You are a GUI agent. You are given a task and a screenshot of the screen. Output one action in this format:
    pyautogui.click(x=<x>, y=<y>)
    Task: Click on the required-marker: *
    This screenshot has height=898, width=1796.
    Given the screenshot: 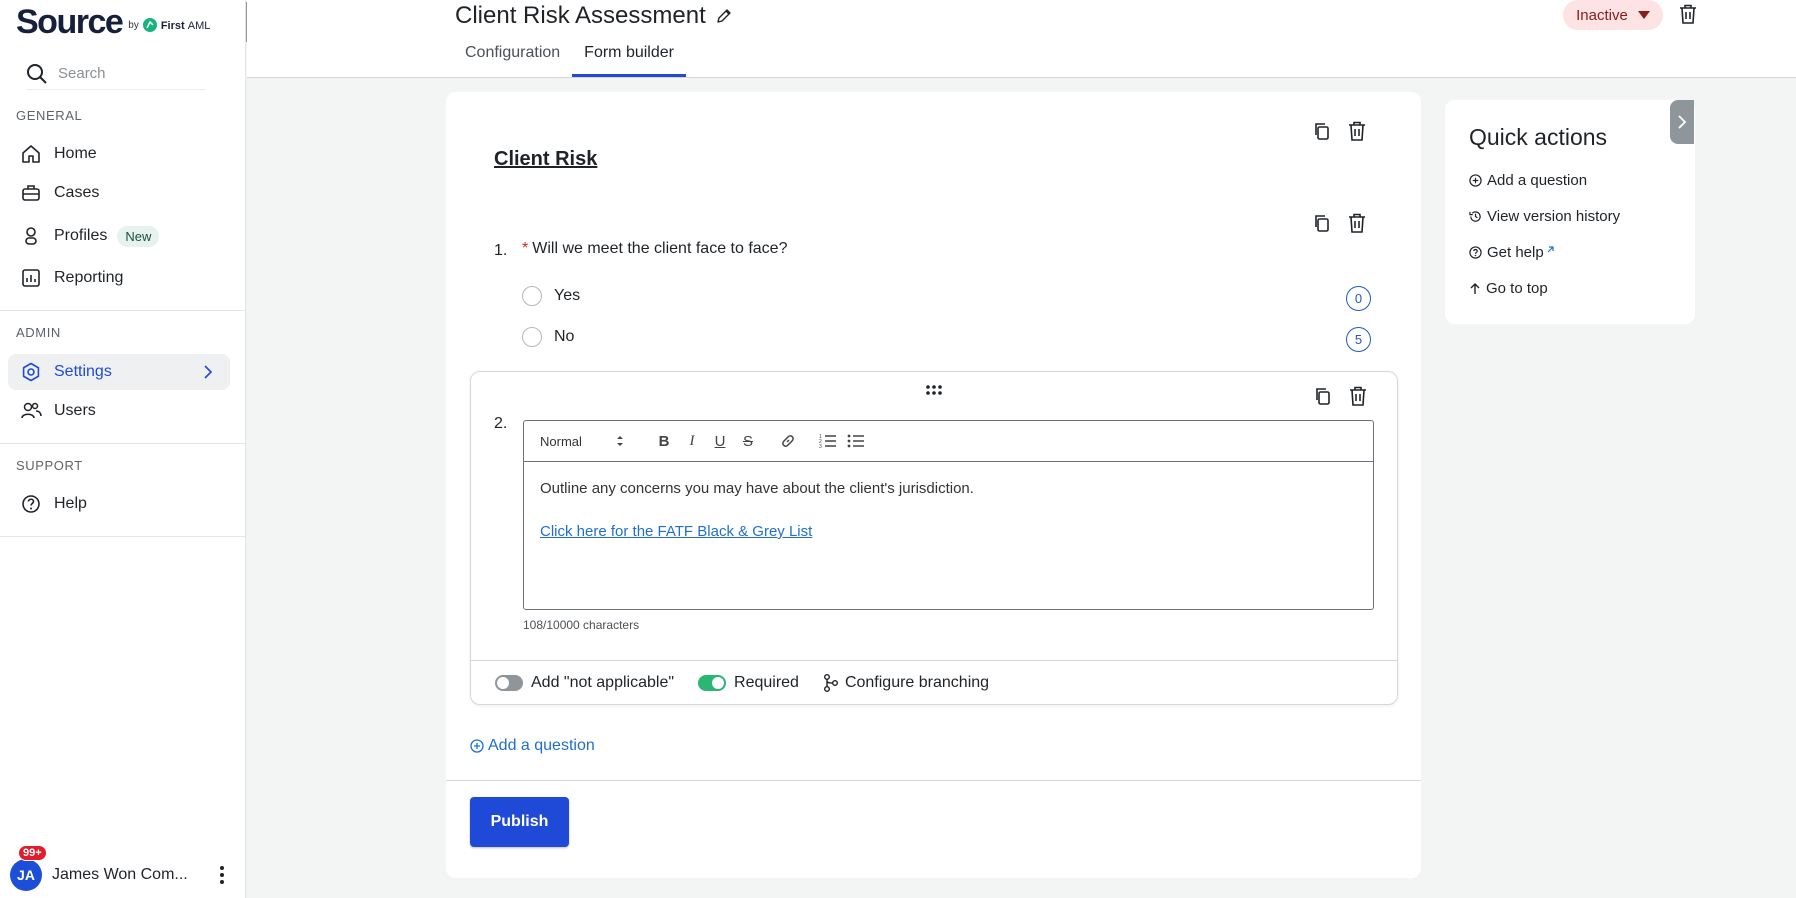 What is the action you would take?
    pyautogui.click(x=525, y=248)
    